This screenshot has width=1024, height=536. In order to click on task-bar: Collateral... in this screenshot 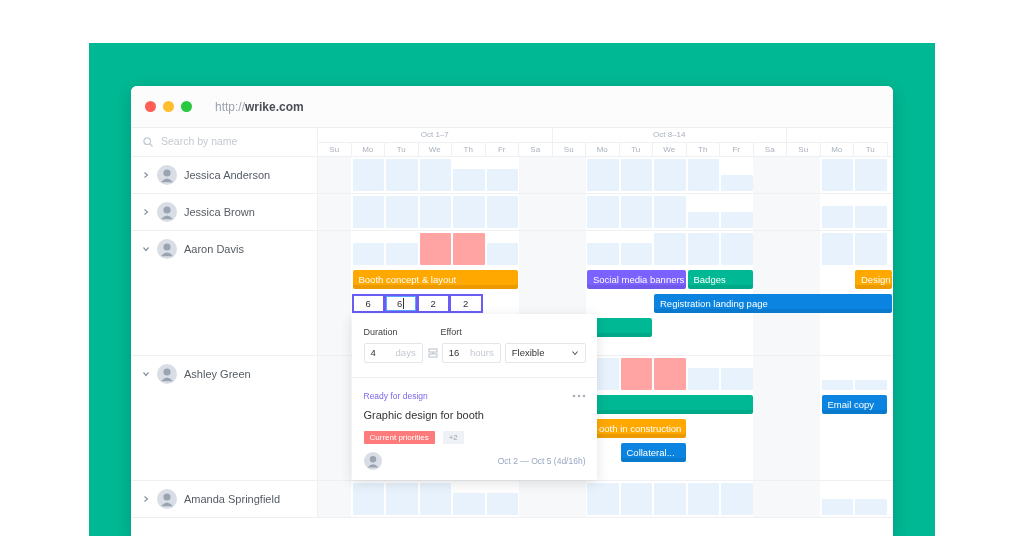, I will do `click(653, 452)`.